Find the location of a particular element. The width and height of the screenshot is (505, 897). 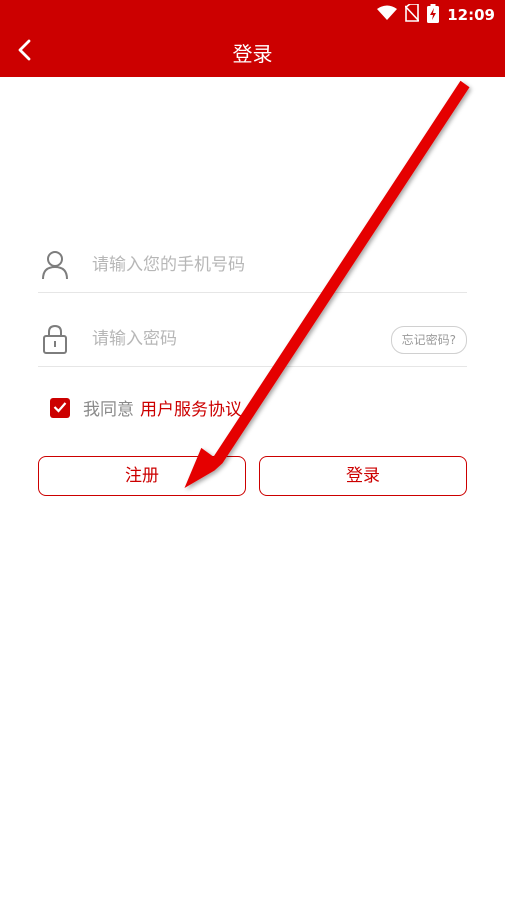

password-input is located at coordinates (232, 339).